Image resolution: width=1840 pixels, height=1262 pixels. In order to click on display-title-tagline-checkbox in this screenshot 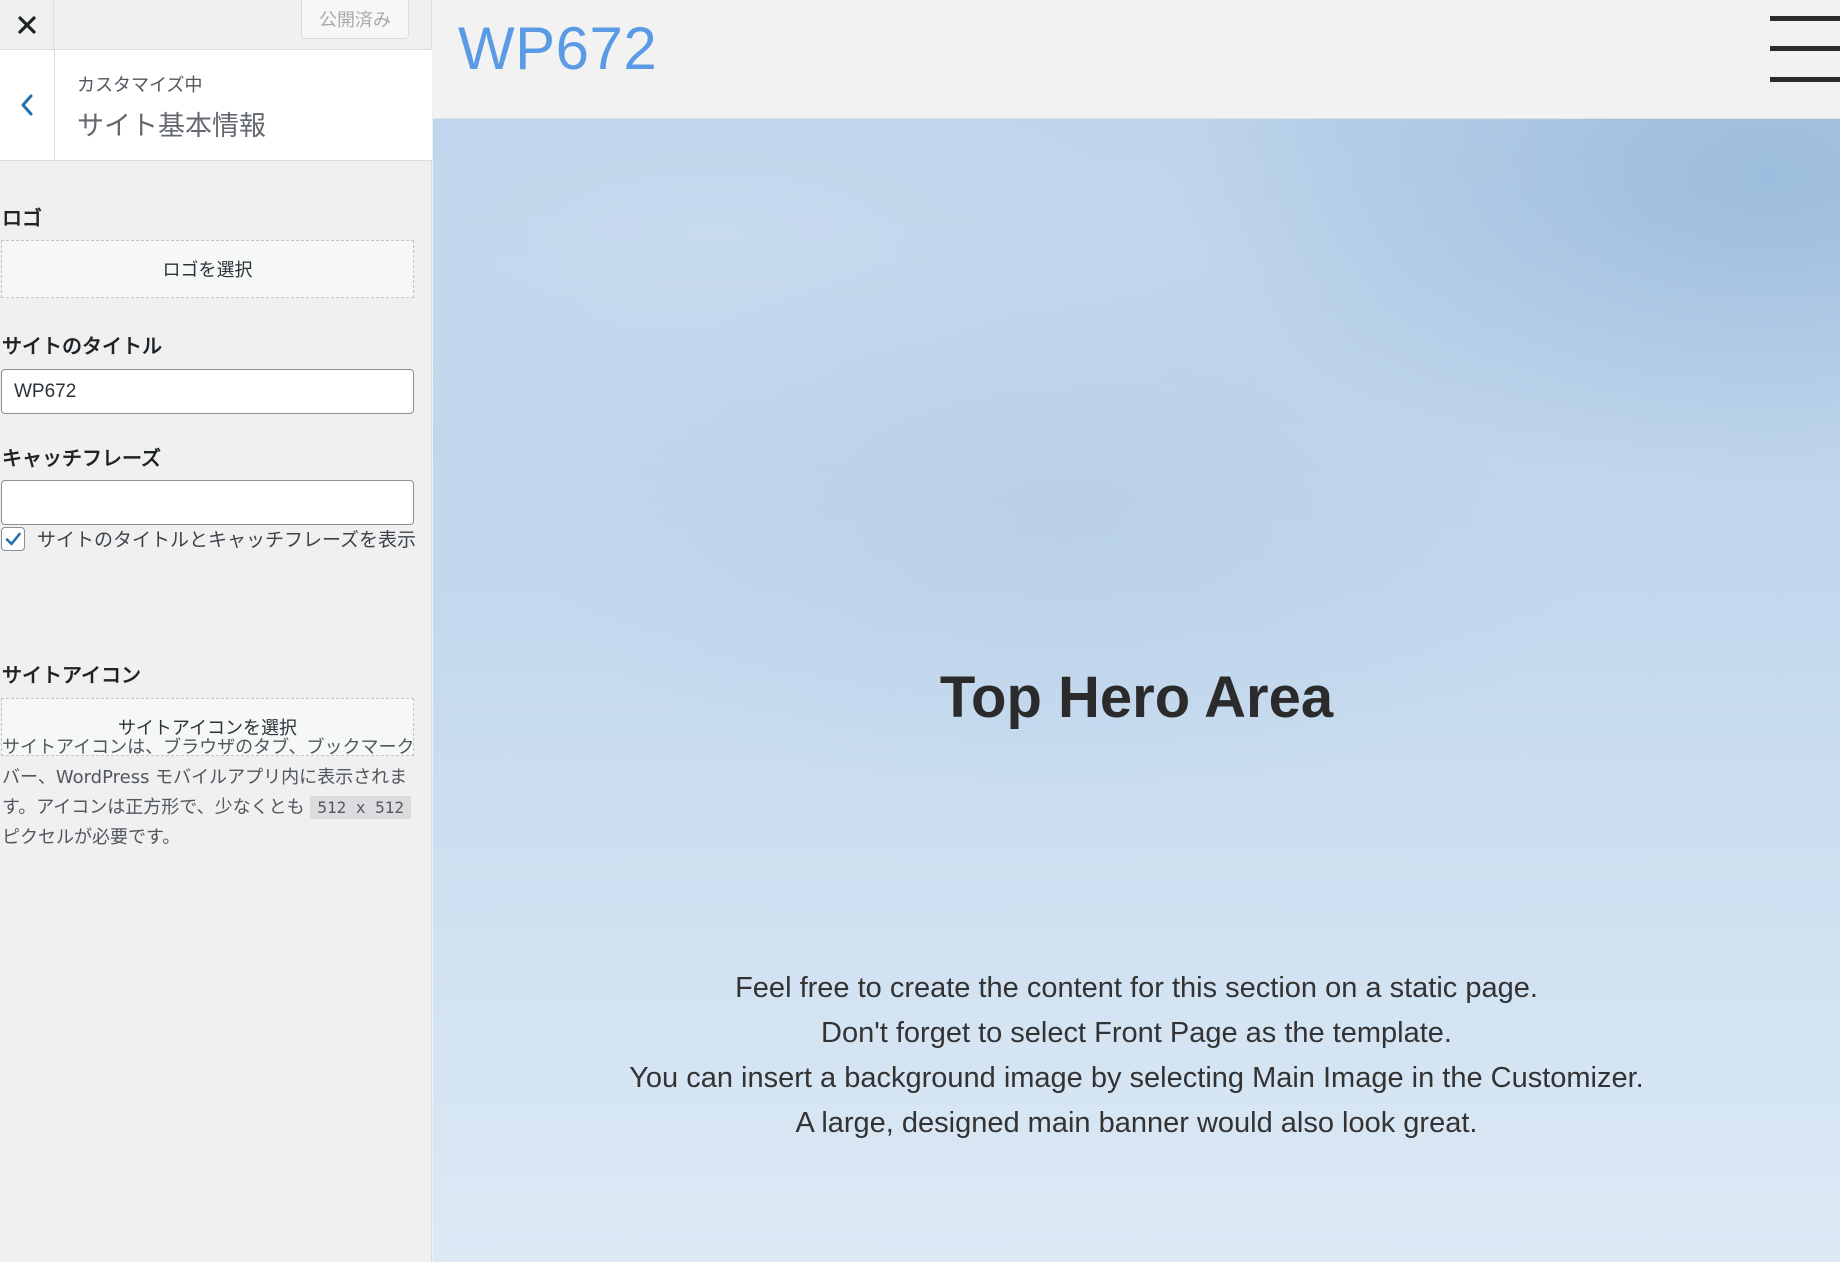, I will do `click(13, 539)`.